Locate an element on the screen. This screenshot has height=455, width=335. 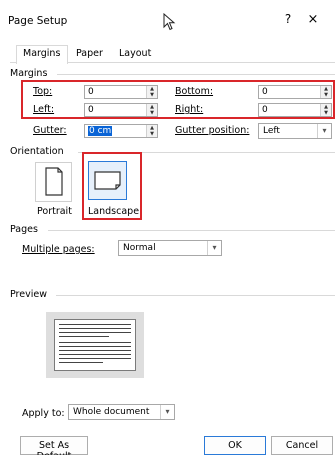
preview-page is located at coordinates (95, 345).